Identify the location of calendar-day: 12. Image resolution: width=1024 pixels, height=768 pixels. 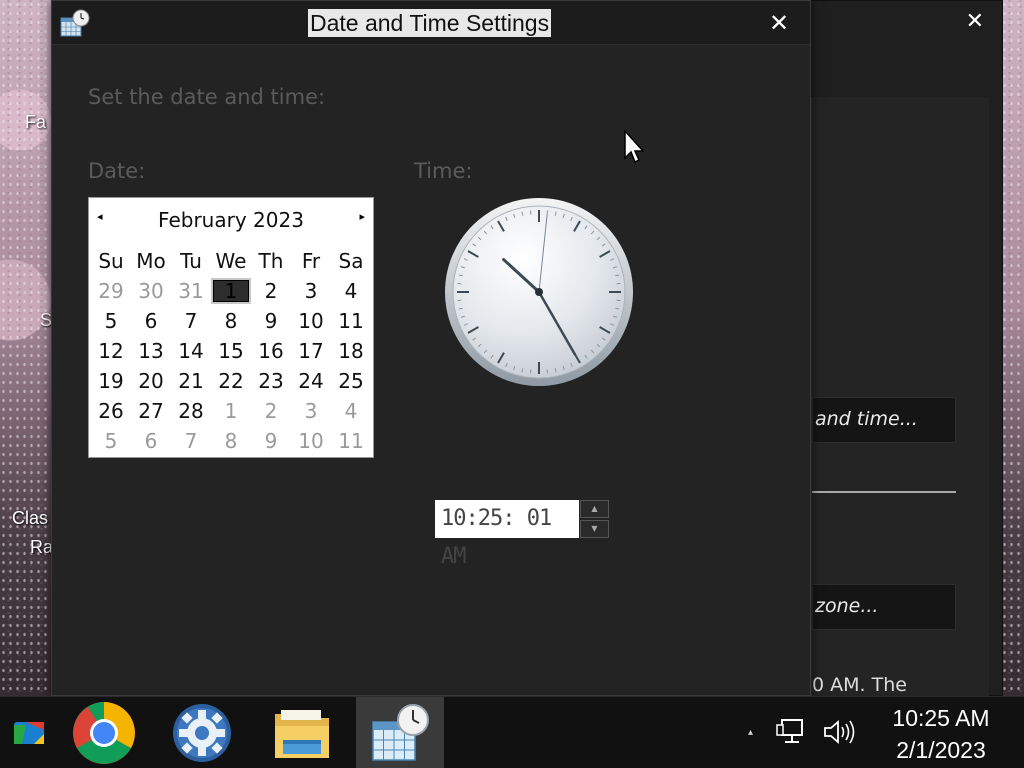
(111, 351).